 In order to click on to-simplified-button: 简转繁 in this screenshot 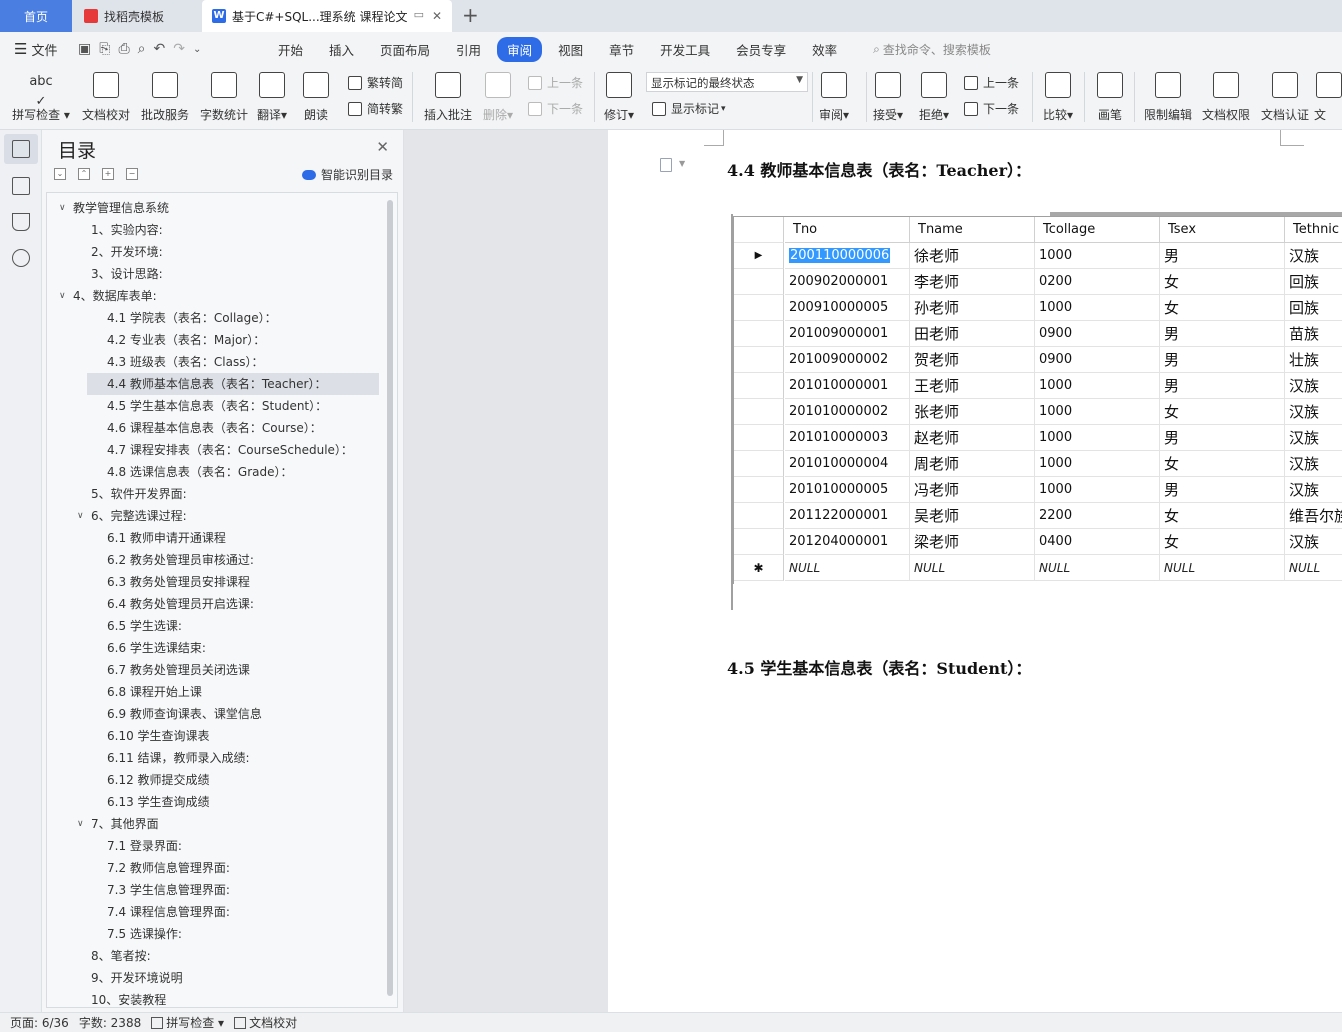, I will do `click(375, 108)`.